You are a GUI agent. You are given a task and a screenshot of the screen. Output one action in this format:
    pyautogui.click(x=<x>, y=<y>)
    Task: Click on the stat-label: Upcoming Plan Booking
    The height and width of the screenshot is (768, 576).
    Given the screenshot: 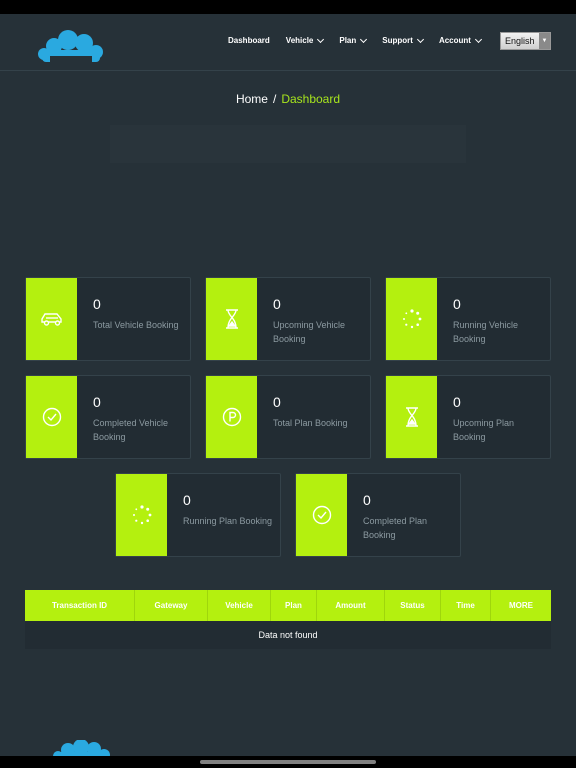 What is the action you would take?
    pyautogui.click(x=484, y=430)
    